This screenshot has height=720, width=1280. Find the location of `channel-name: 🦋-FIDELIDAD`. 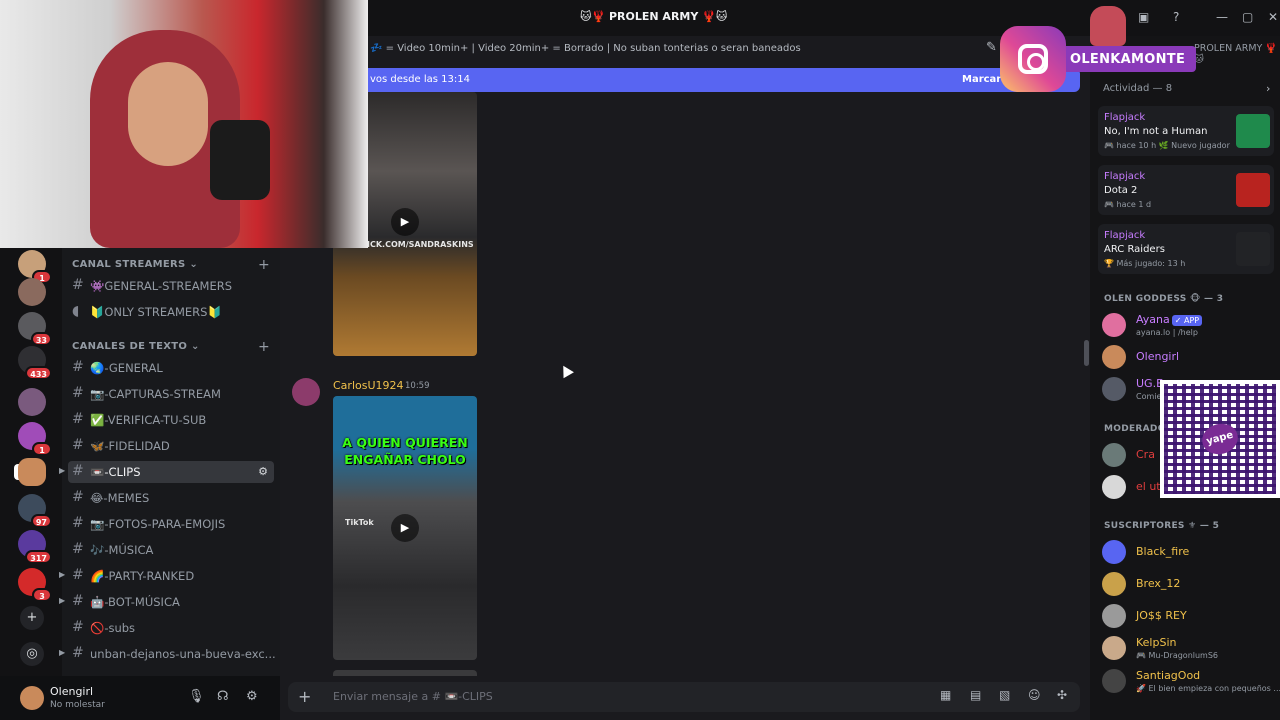

channel-name: 🦋-FIDELIDAD is located at coordinates (130, 446).